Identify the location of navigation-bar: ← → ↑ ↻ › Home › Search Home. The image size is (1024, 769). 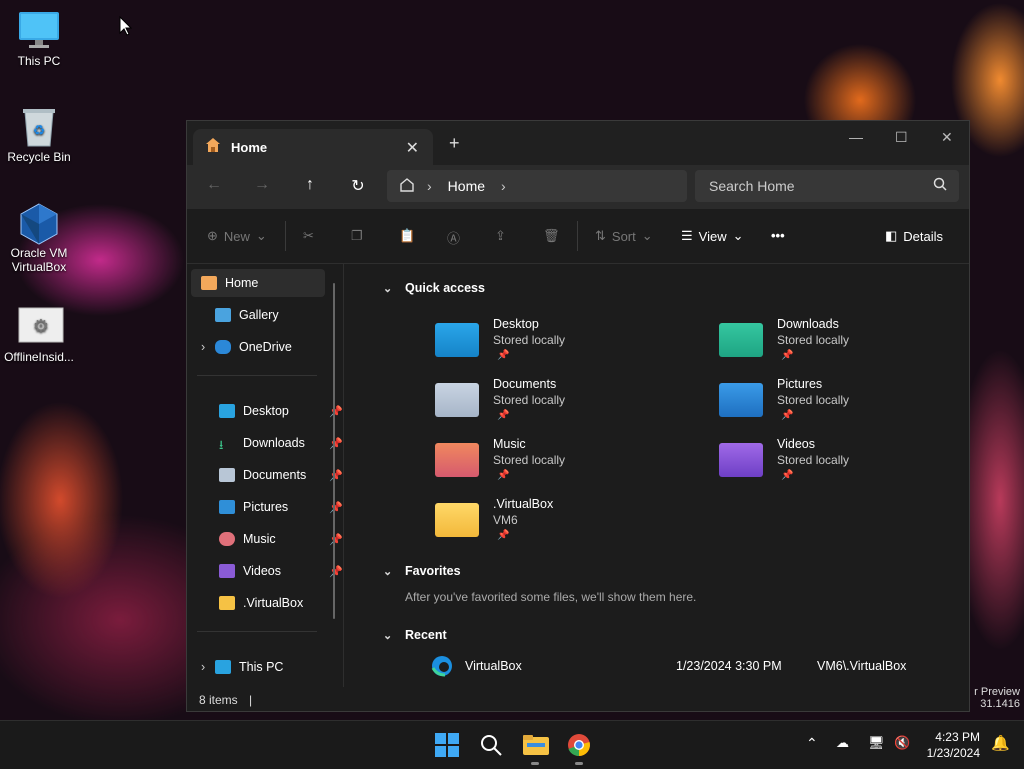
(578, 187).